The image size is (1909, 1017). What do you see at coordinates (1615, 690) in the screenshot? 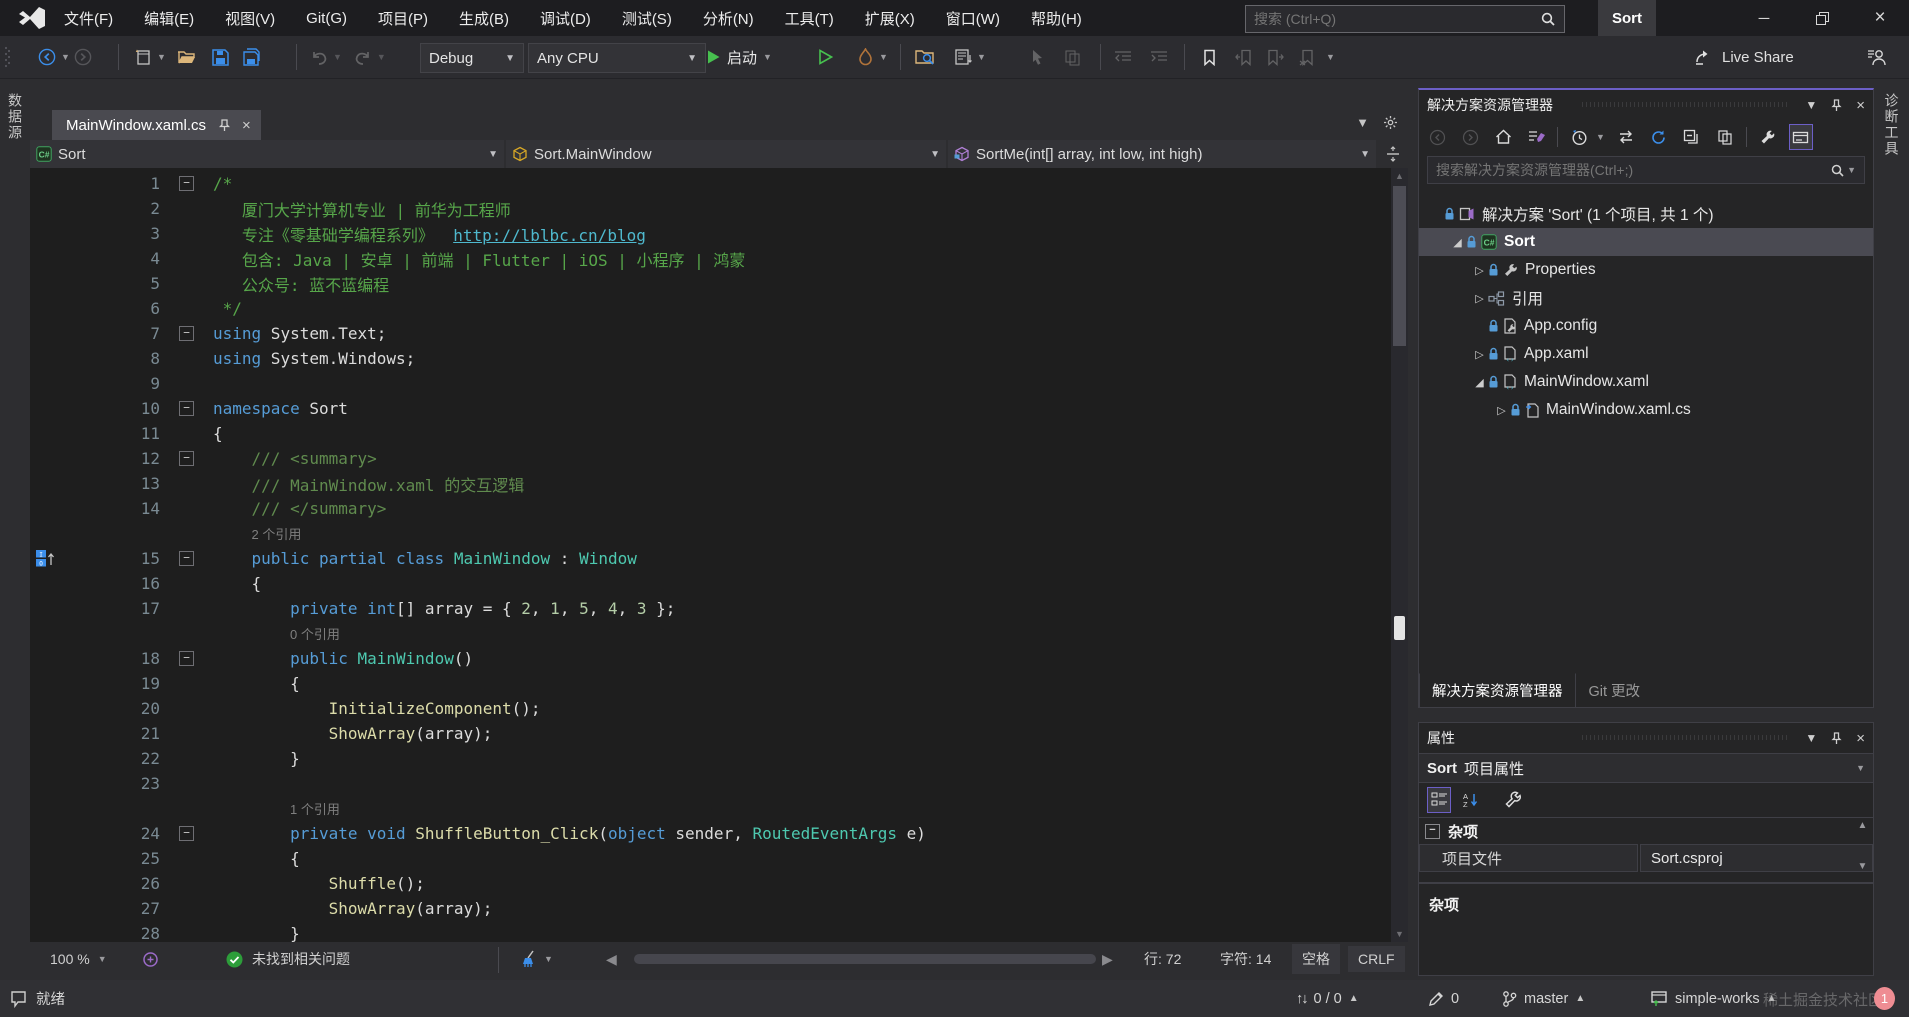
I see `panel-tab-1: Git 更改` at bounding box center [1615, 690].